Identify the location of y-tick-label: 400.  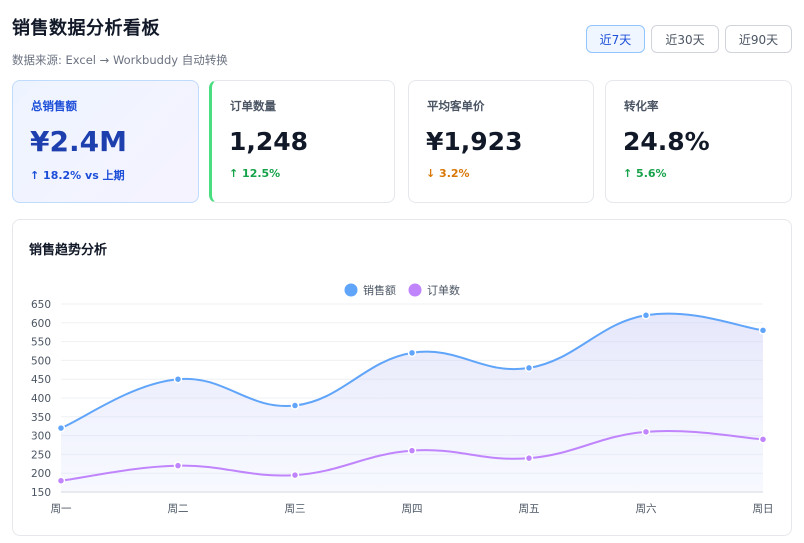
(41, 399).